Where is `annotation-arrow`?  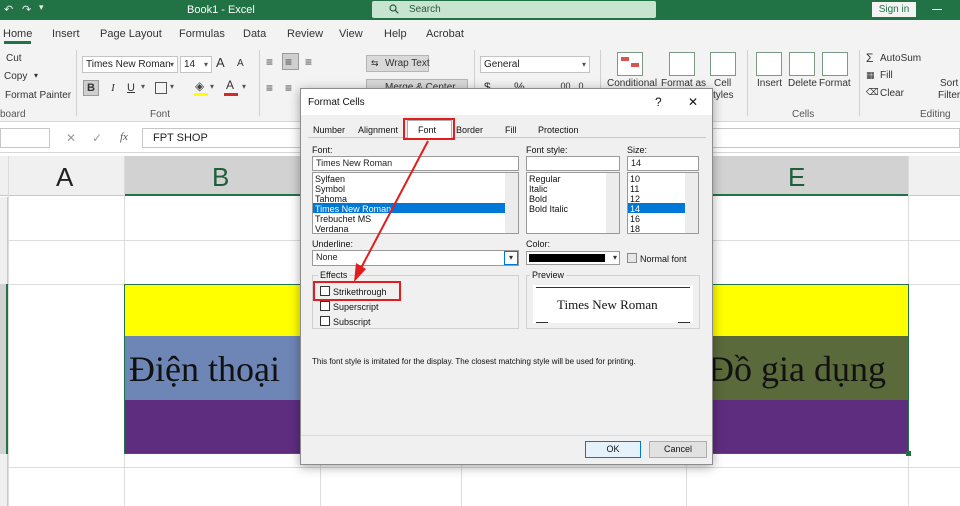
annotation-arrow is located at coordinates (391, 211).